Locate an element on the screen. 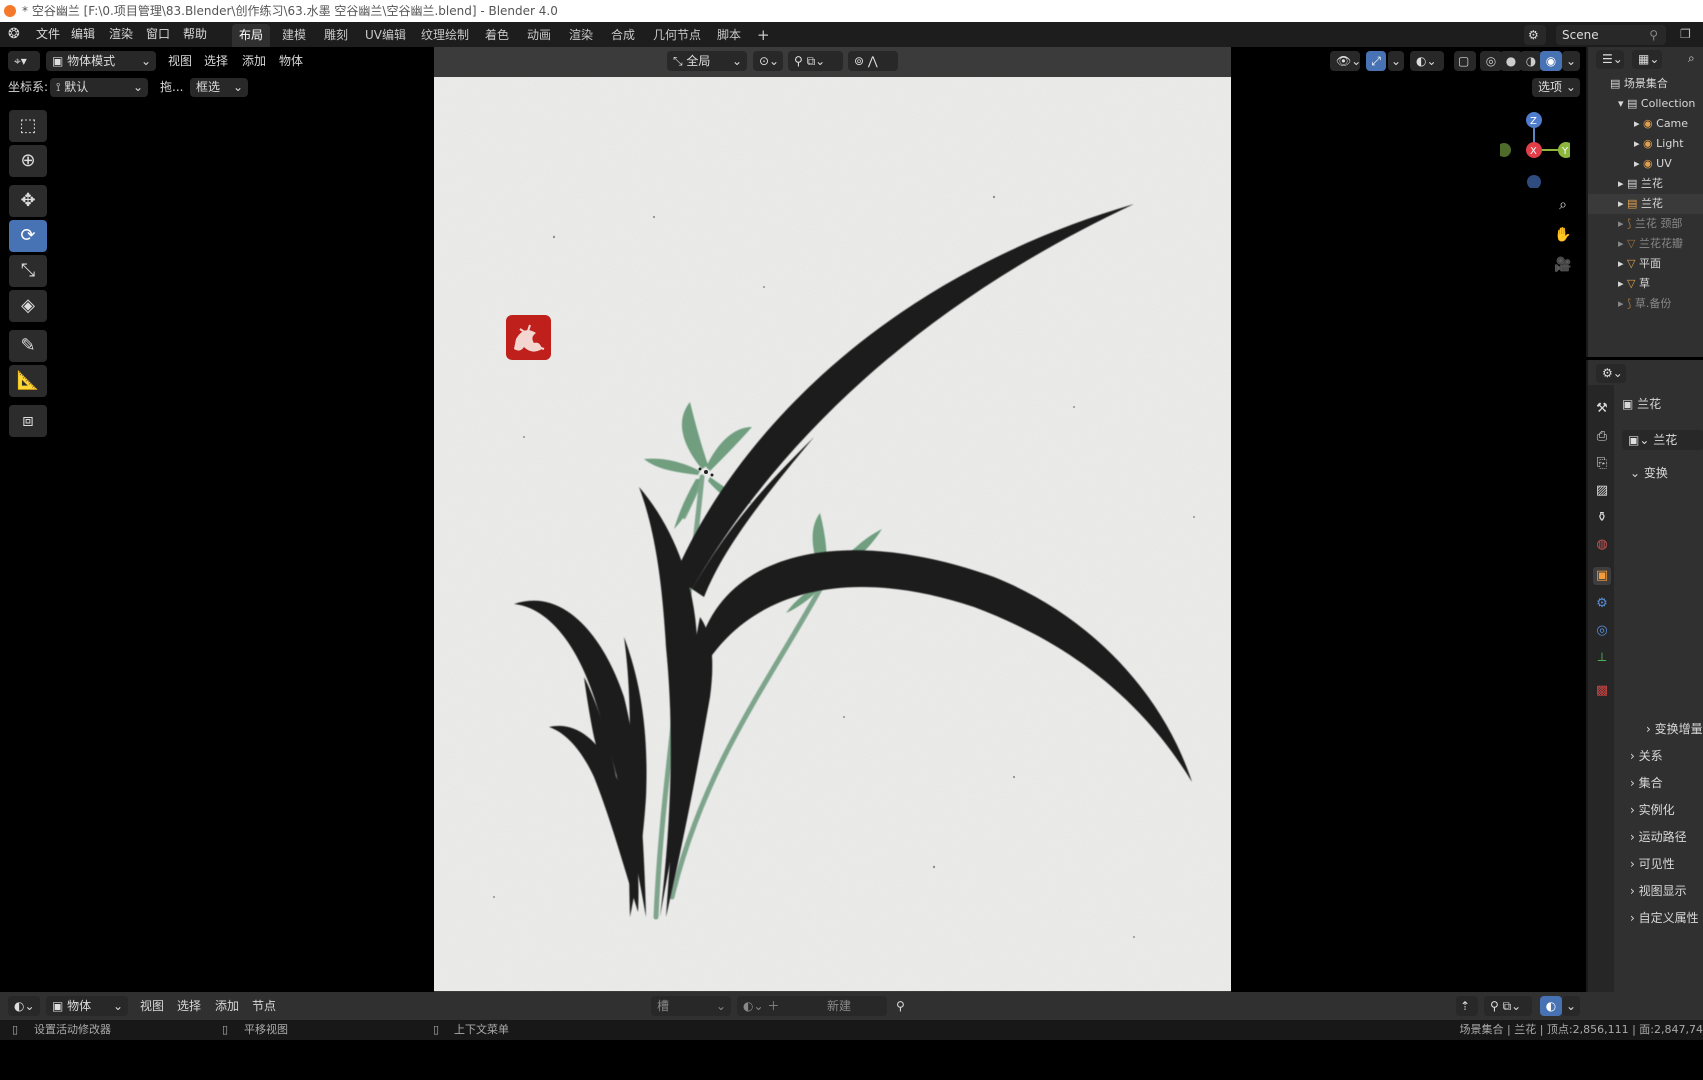 The width and height of the screenshot is (1703, 1080). options-dropdown: 选项 ⌄ is located at coordinates (1556, 87).